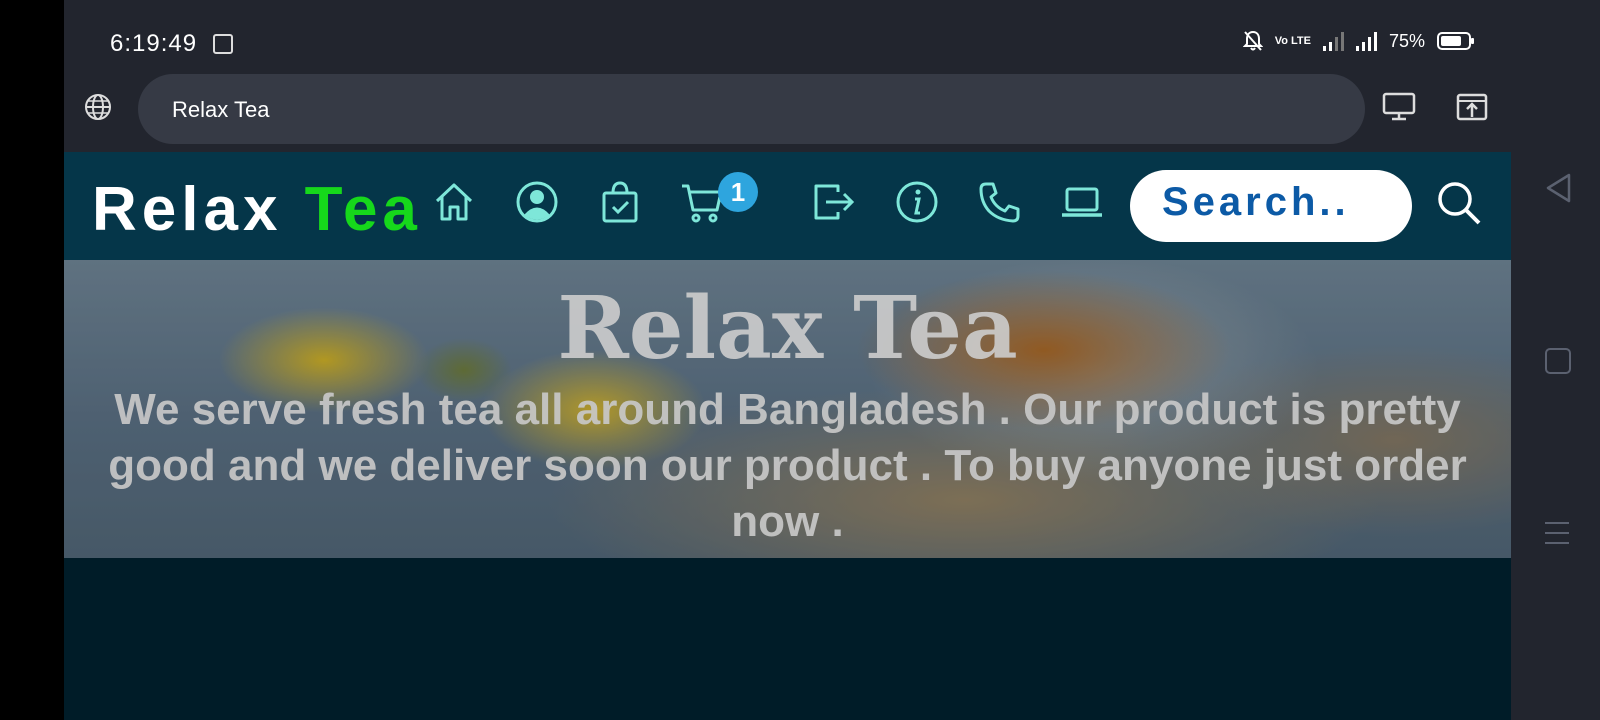 The width and height of the screenshot is (1600, 720). Describe the element at coordinates (787, 328) in the screenshot. I see `hero-title: Relax Tea` at that location.